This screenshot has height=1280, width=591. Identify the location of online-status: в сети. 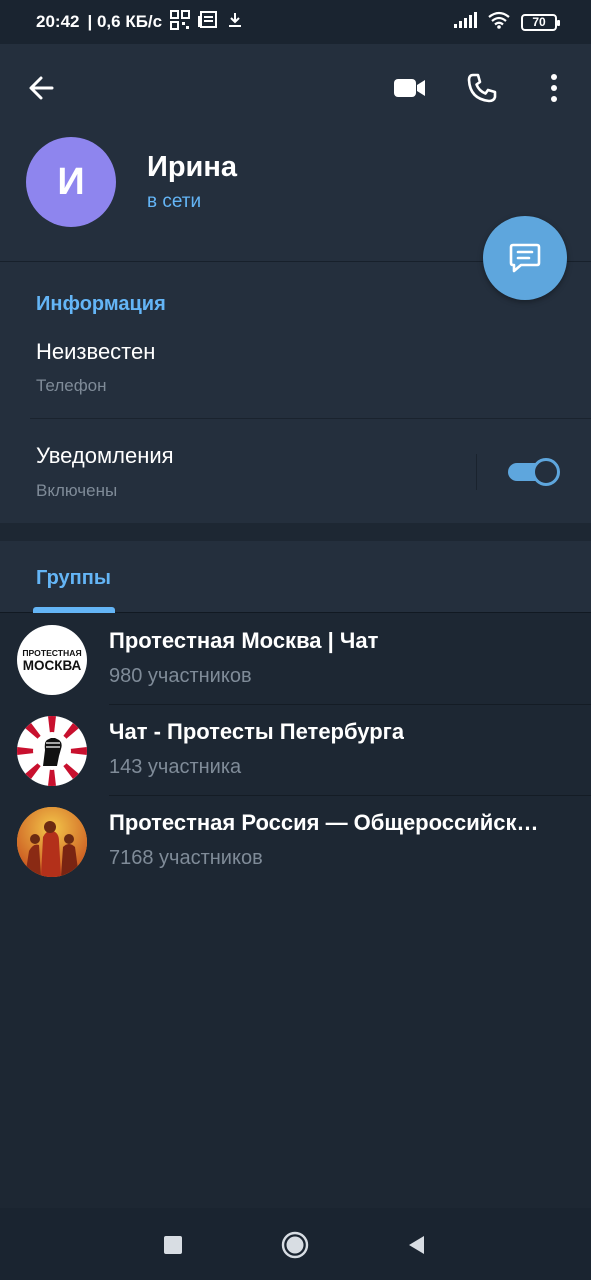
(174, 201).